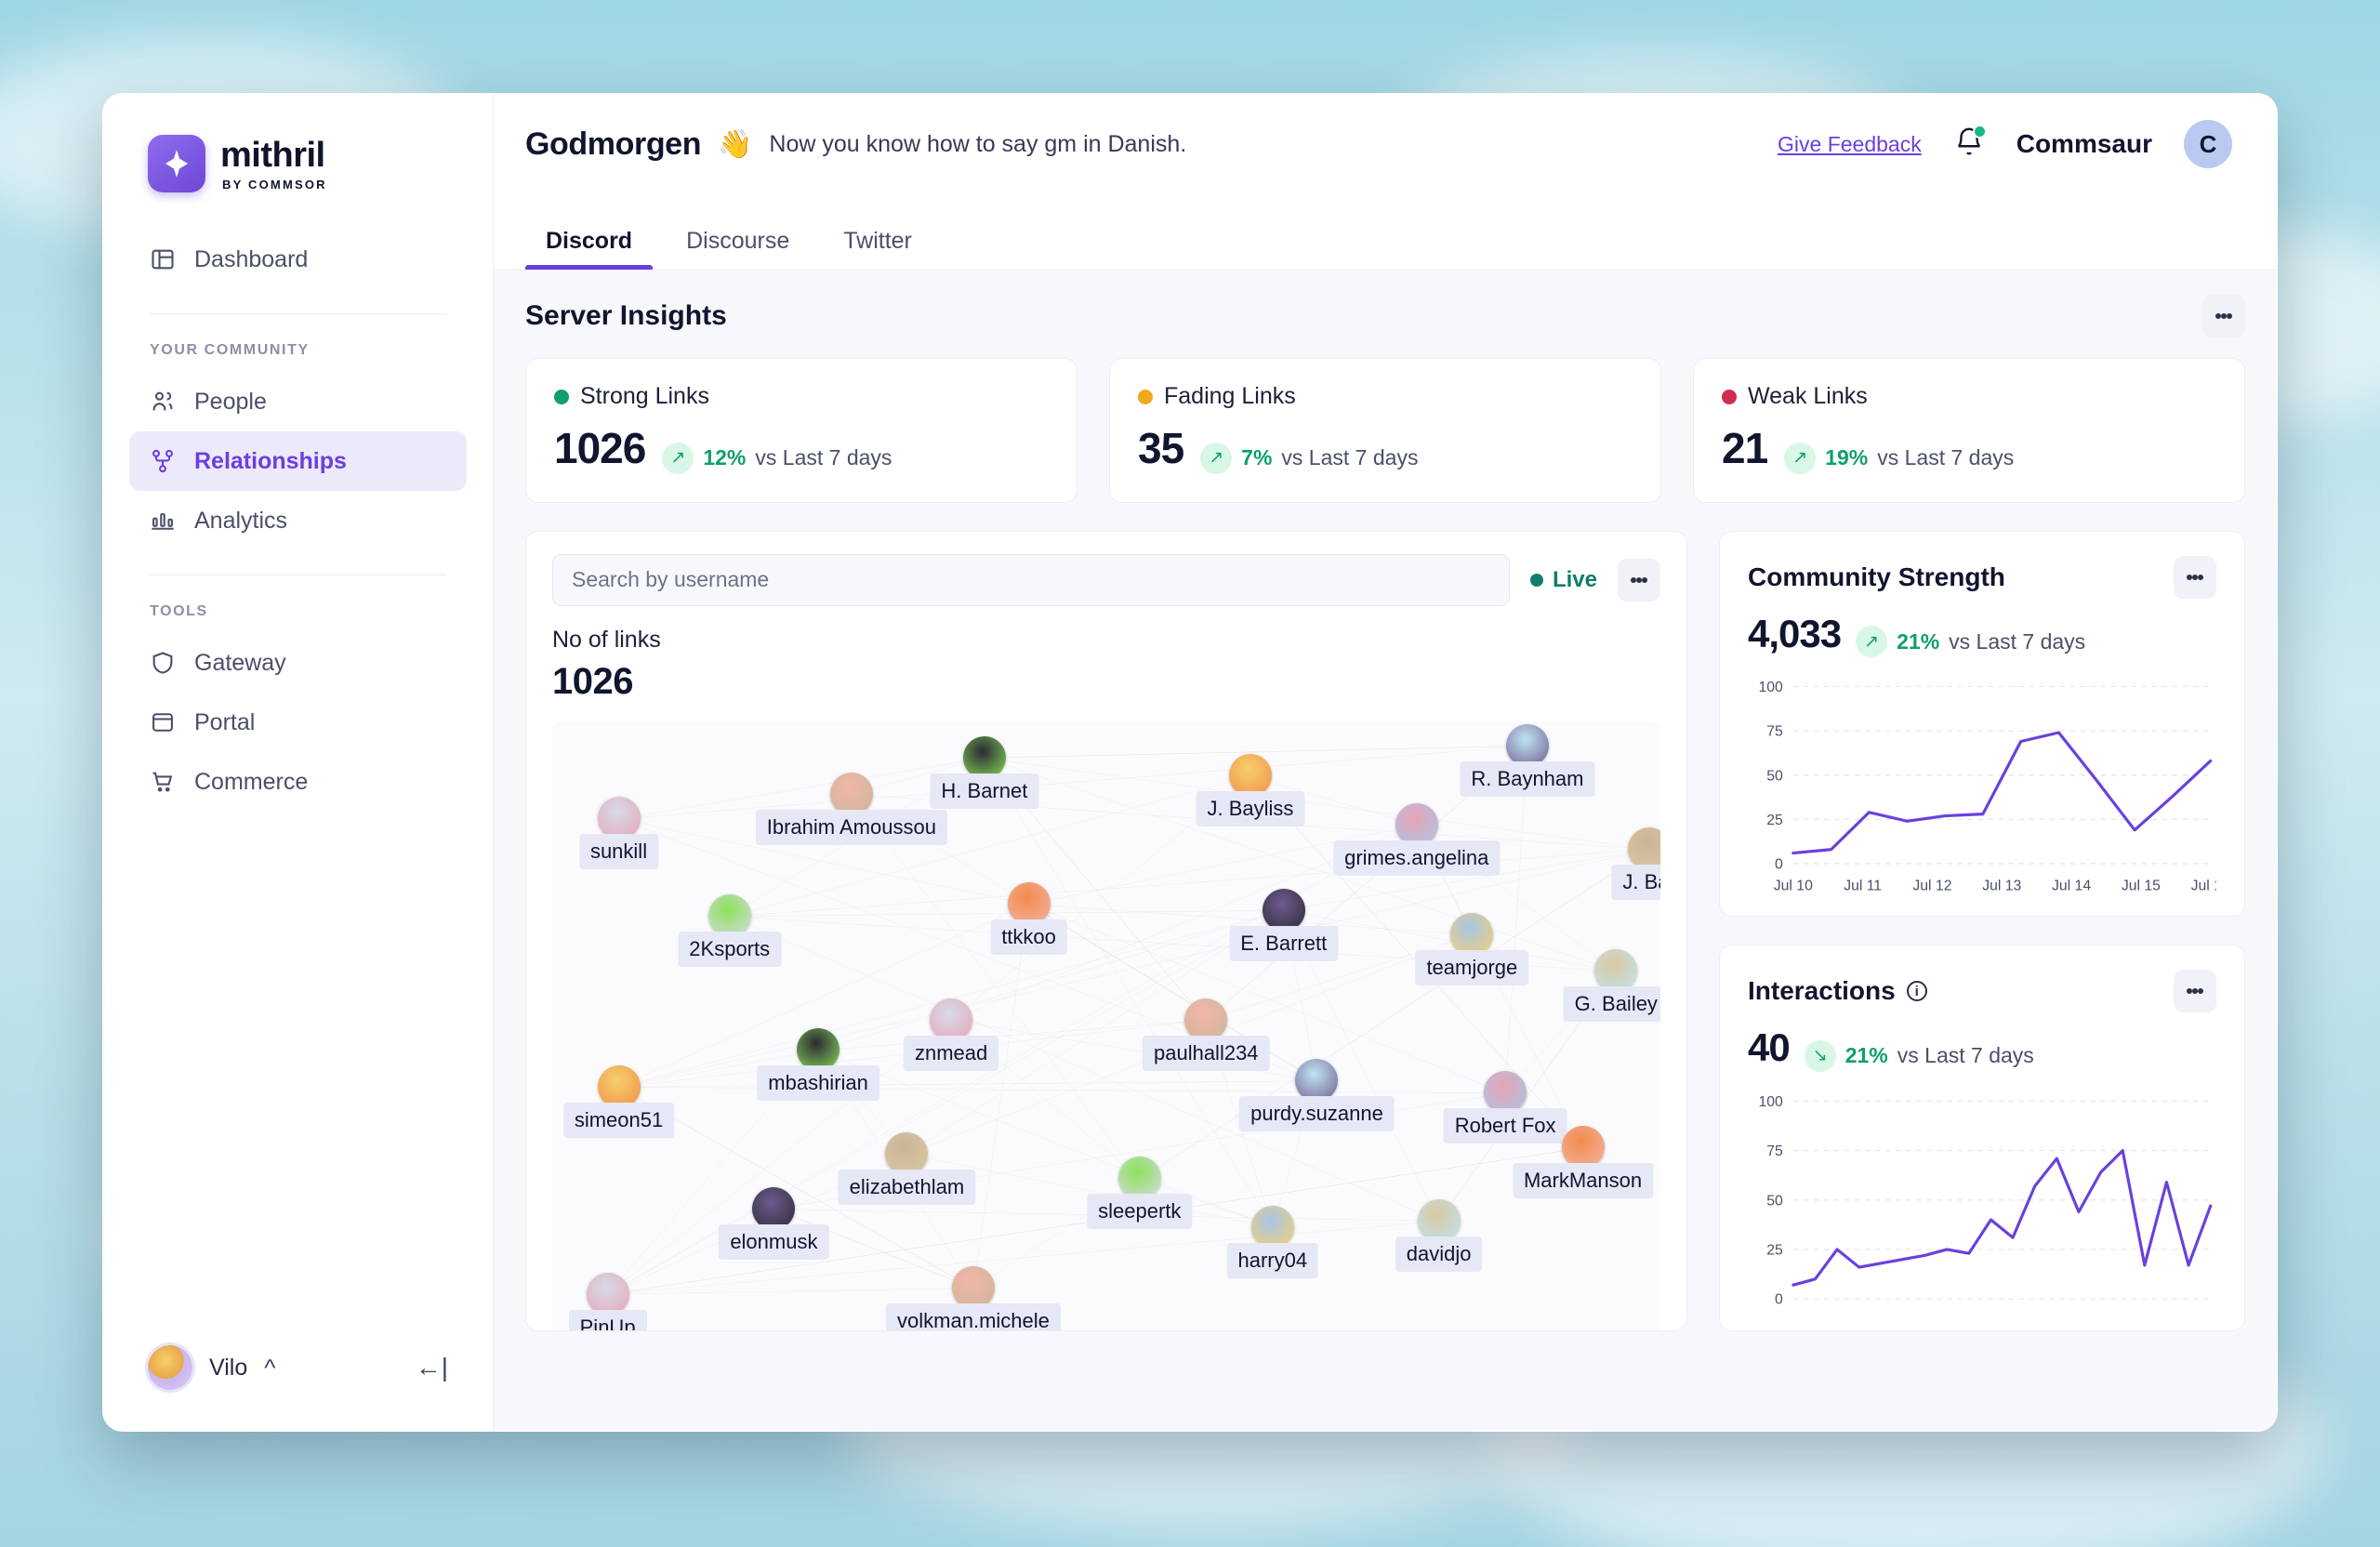  I want to click on graph-node: mbashirian, so click(818, 1065).